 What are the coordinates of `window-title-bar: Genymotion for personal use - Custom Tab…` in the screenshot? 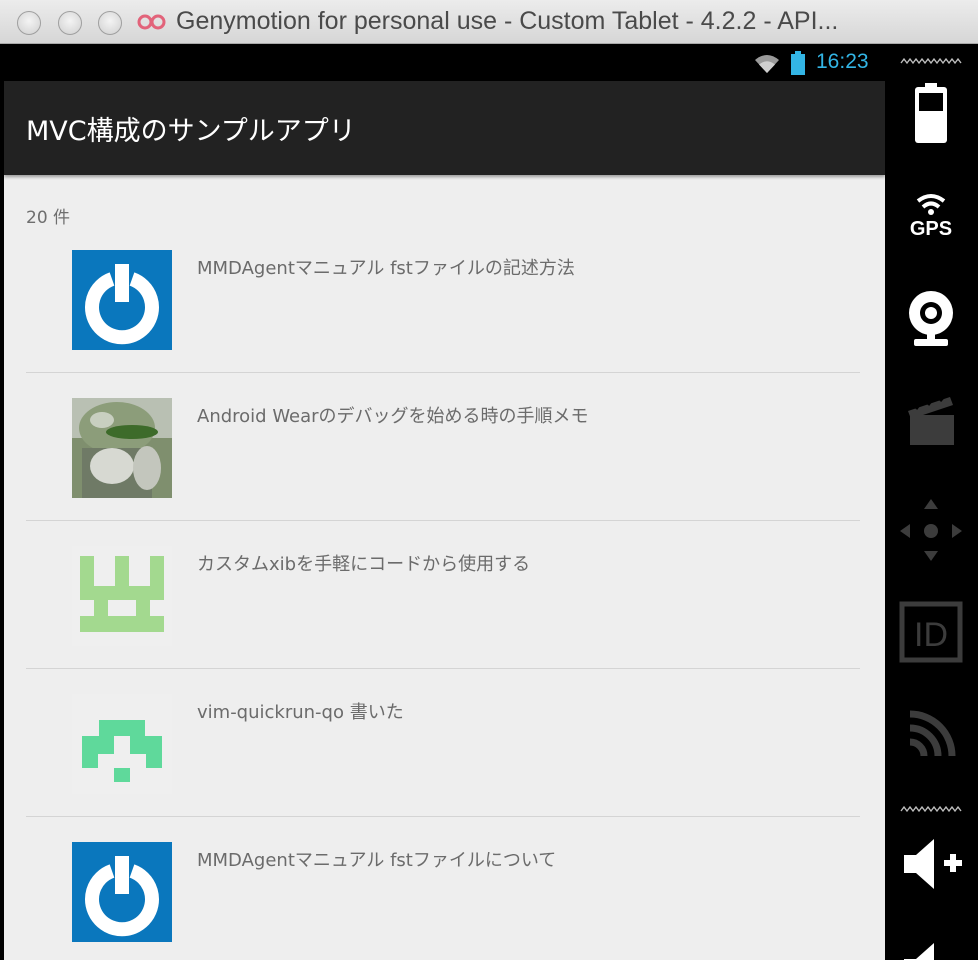 It's located at (489, 22).